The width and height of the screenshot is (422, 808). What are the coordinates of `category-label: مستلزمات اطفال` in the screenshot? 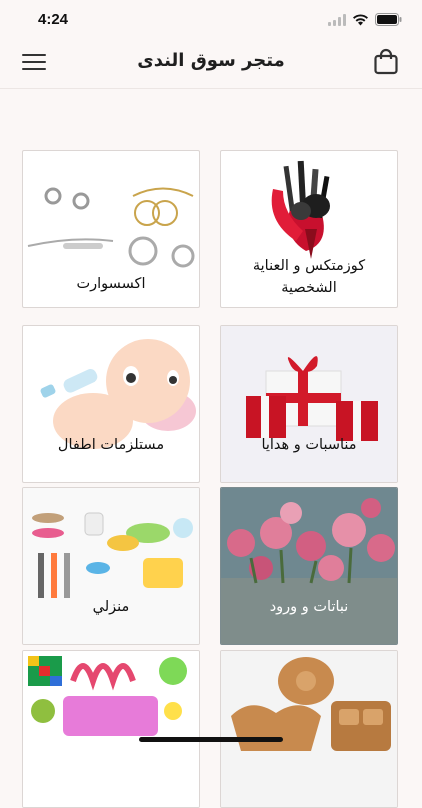 It's located at (111, 445).